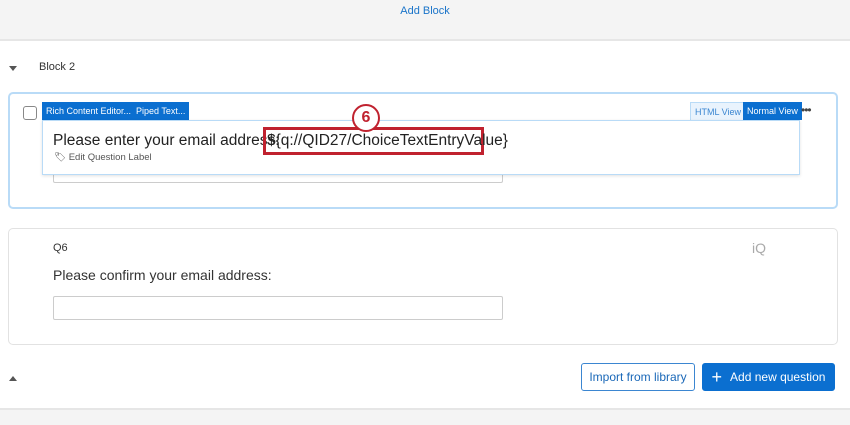  Describe the element at coordinates (806, 110) in the screenshot. I see `more-options-icon: •••` at that location.